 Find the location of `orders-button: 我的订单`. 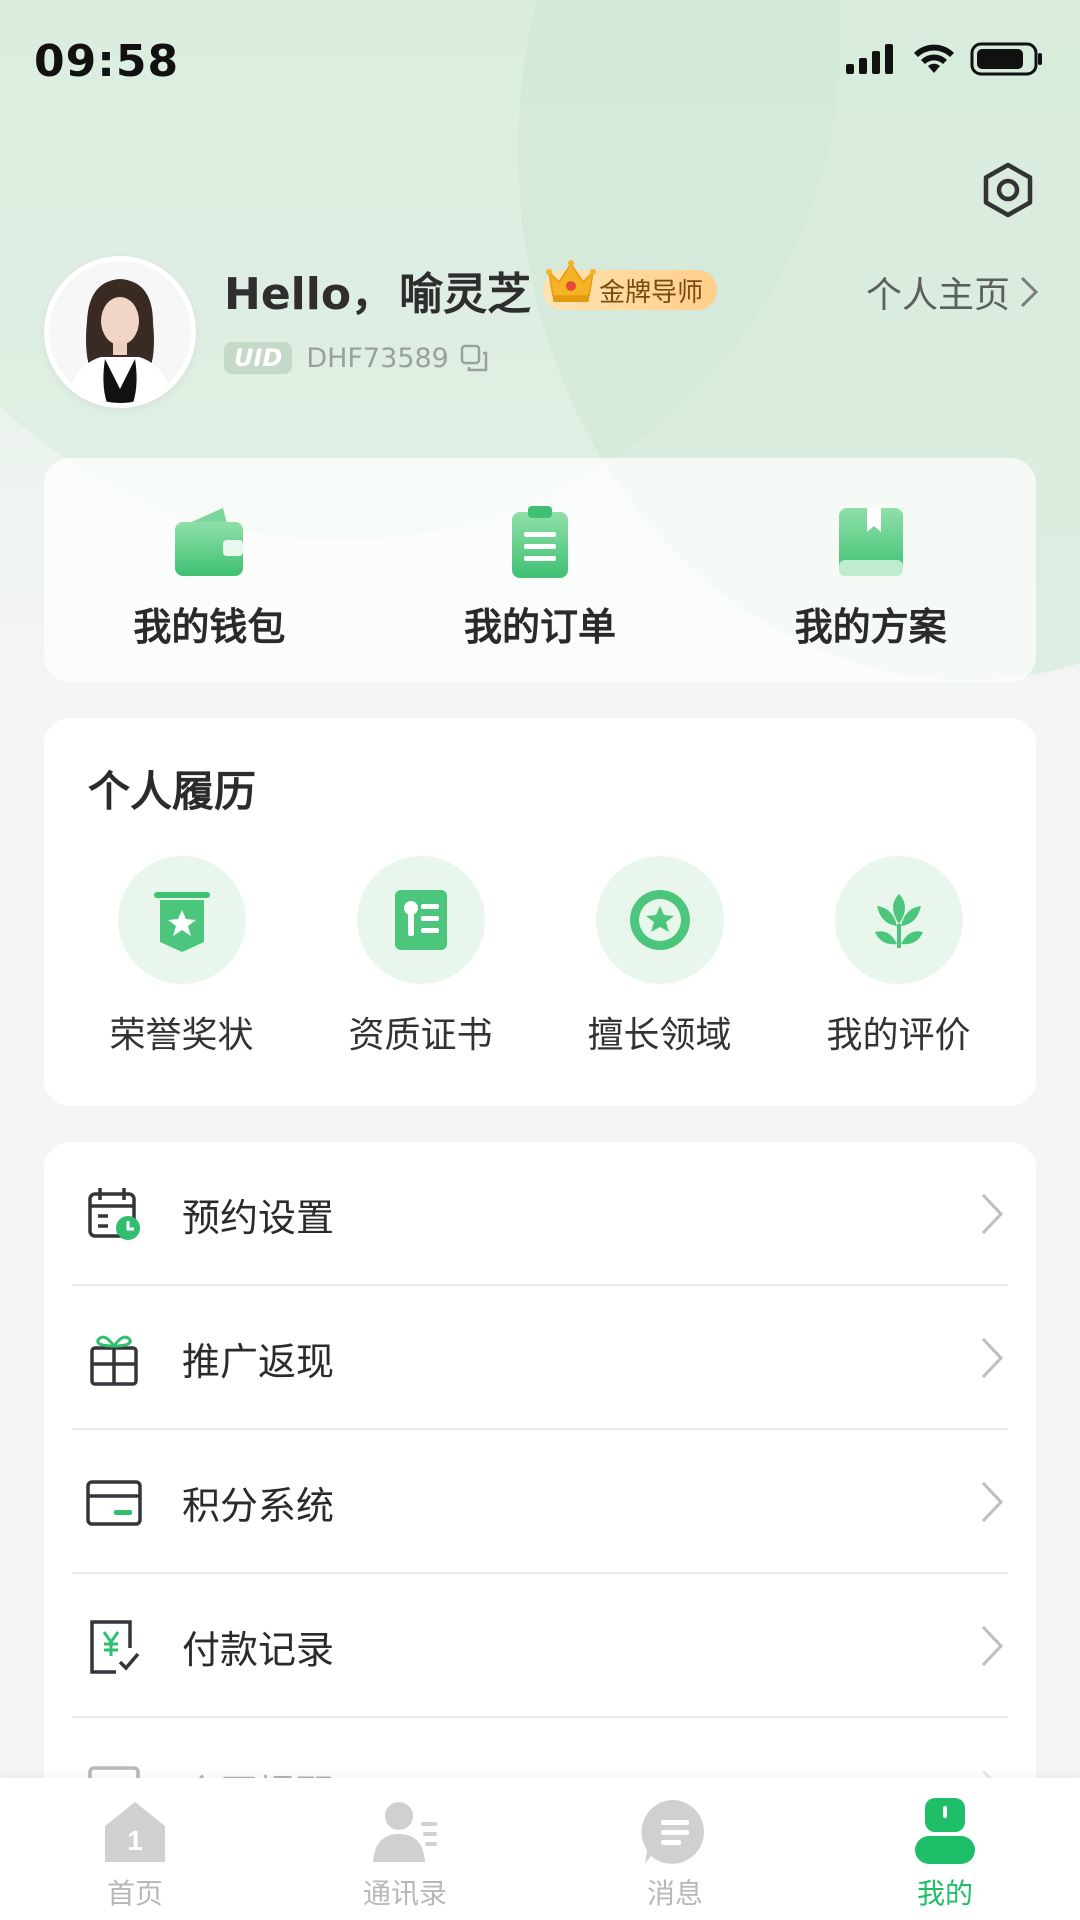

orders-button: 我的订单 is located at coordinates (540, 570).